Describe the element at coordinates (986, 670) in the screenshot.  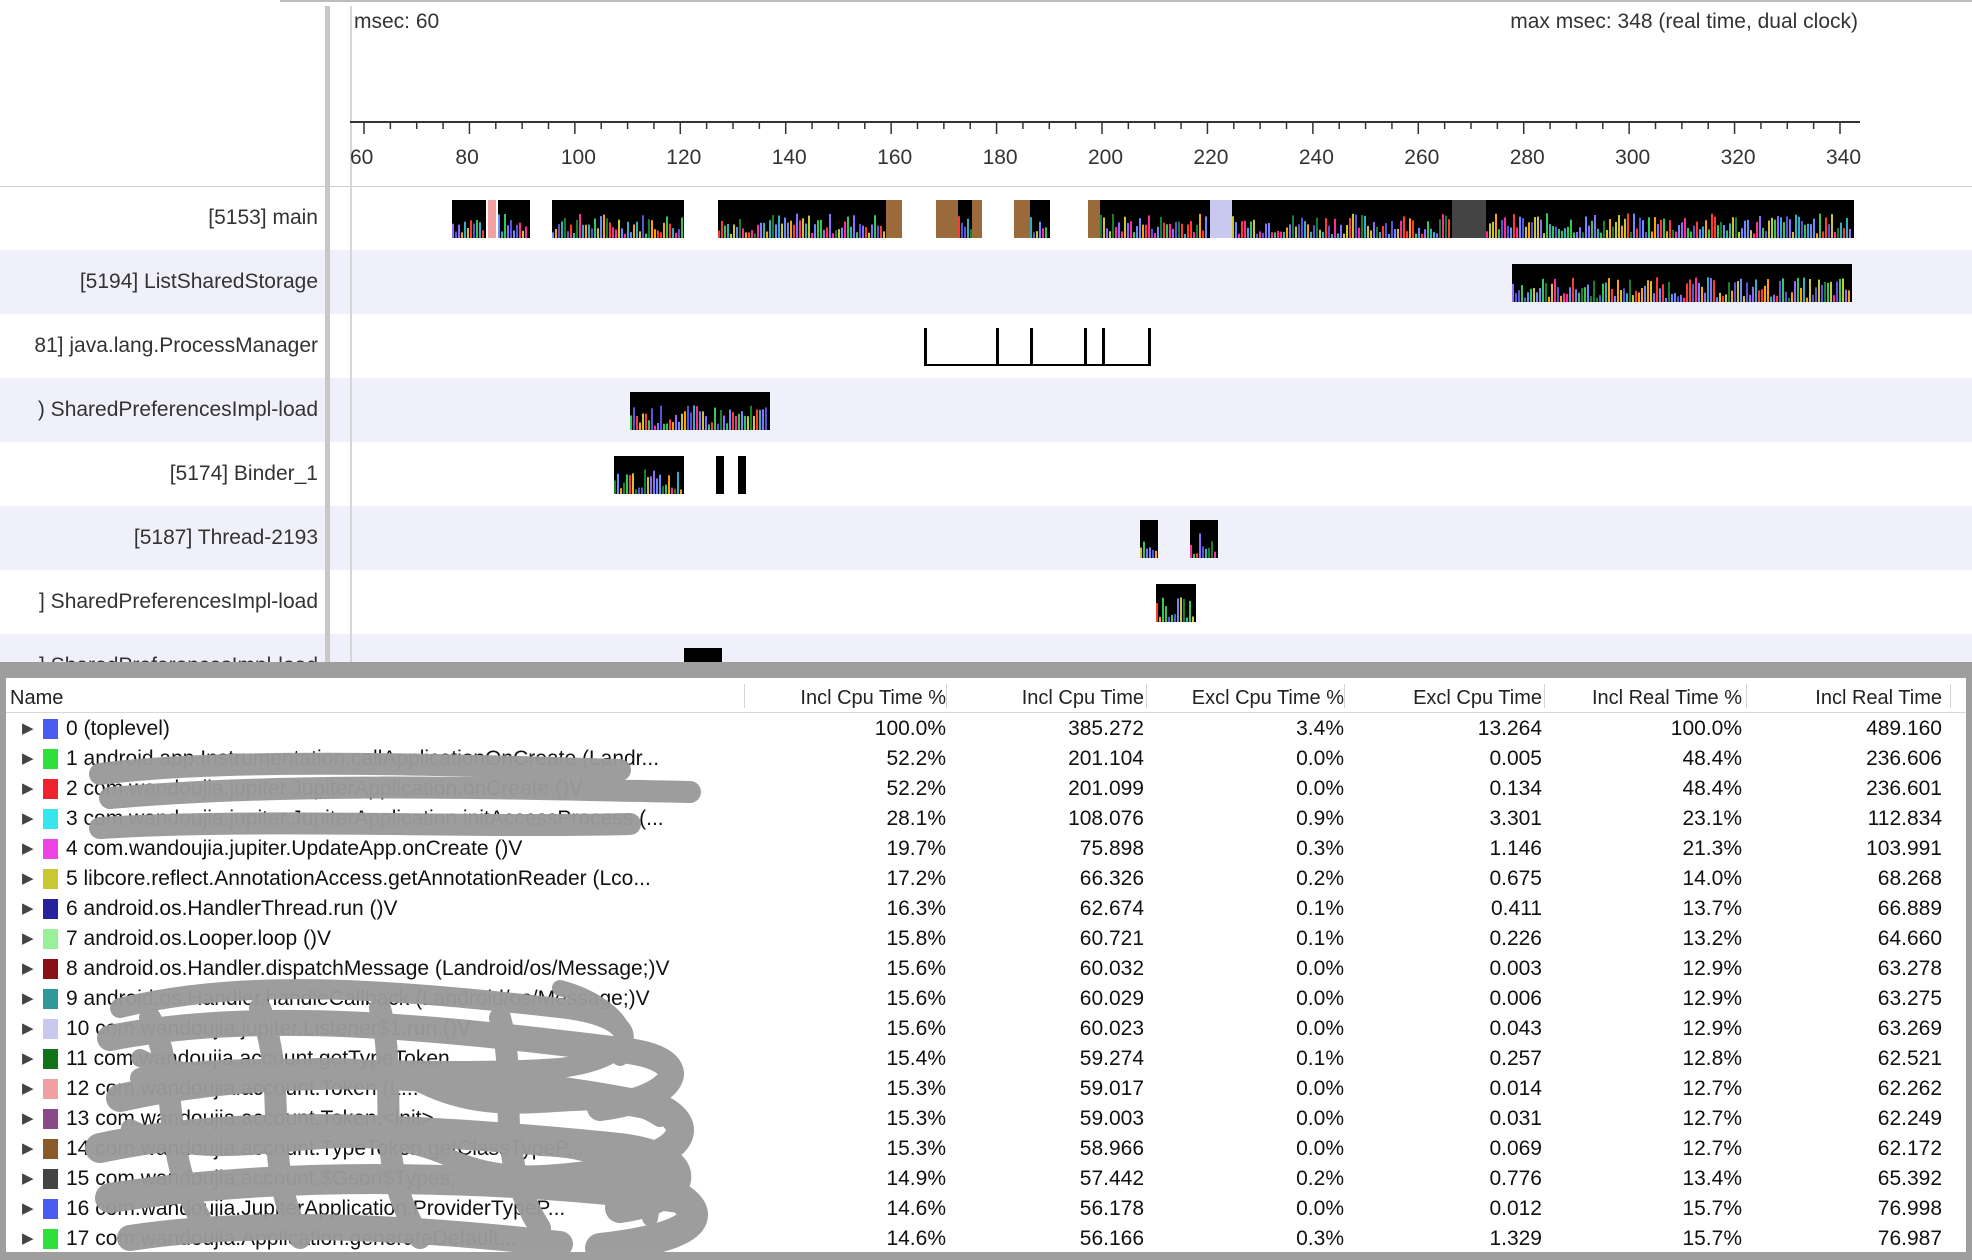
I see `pane-divider` at that location.